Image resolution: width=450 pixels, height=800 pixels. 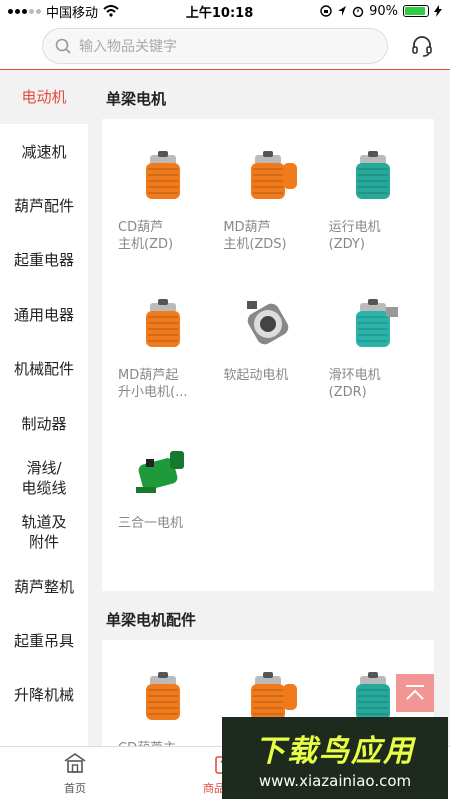 What do you see at coordinates (354, 236) in the screenshot?
I see `product-name: 运行电机 (ZDY)` at bounding box center [354, 236].